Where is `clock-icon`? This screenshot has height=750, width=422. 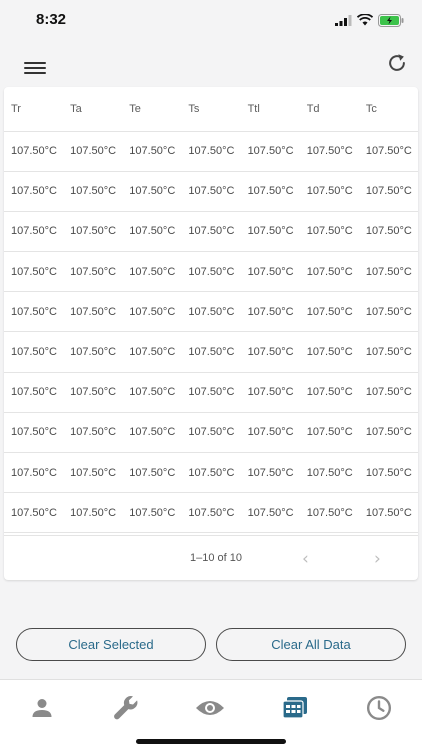
clock-icon is located at coordinates (379, 708).